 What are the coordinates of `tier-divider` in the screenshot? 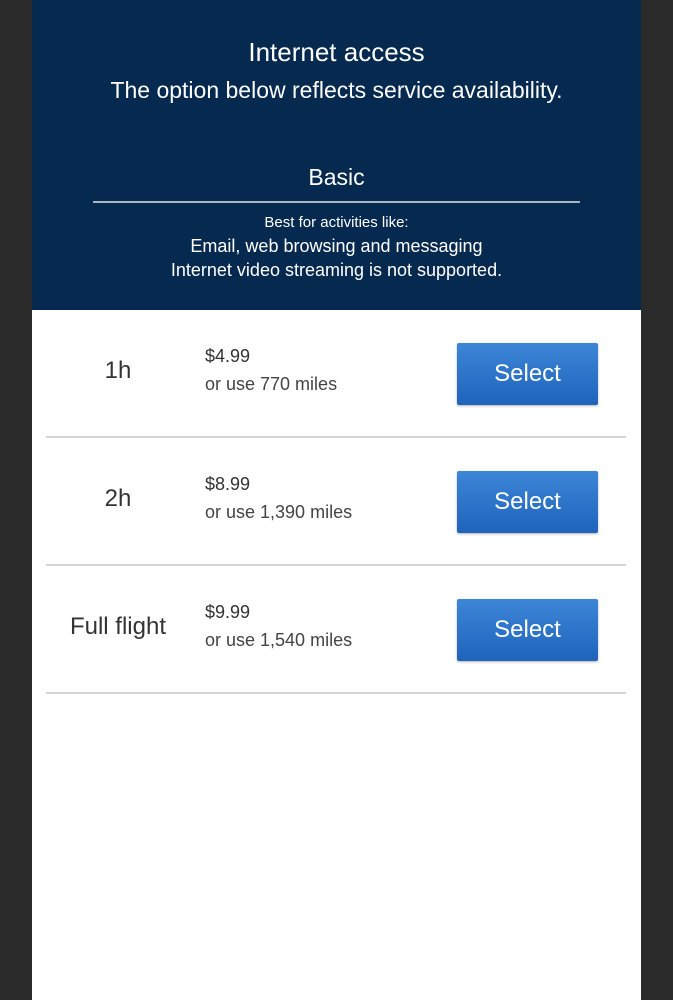 It's located at (336, 202).